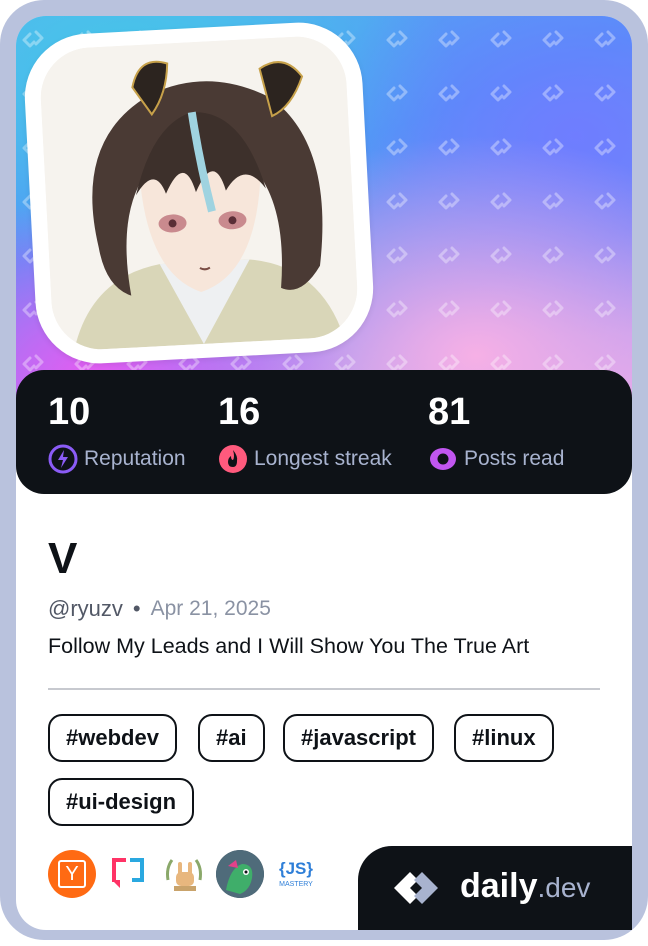 This screenshot has height=946, width=648. What do you see at coordinates (499, 886) in the screenshot?
I see `brand-name: daily` at bounding box center [499, 886].